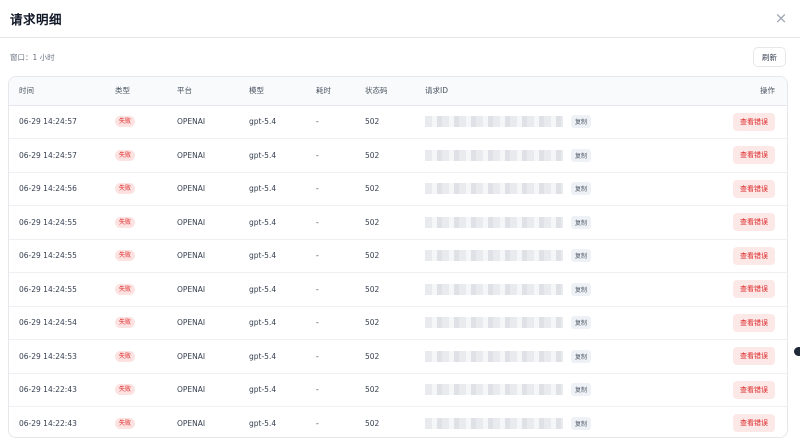 This screenshot has height=438, width=800. Describe the element at coordinates (543, 91) in the screenshot. I see `column-header-request-id: 请求ID` at that location.